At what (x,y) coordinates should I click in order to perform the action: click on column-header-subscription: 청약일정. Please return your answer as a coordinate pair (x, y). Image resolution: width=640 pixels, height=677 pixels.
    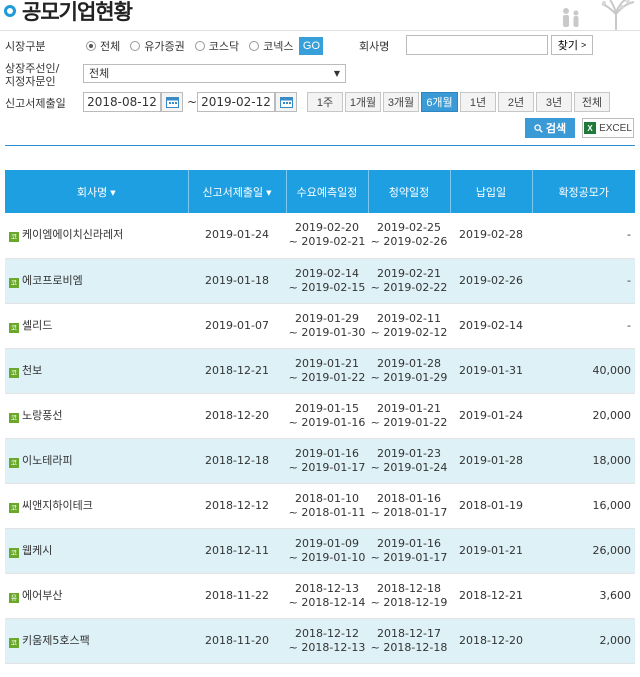
    Looking at the image, I should click on (409, 191).